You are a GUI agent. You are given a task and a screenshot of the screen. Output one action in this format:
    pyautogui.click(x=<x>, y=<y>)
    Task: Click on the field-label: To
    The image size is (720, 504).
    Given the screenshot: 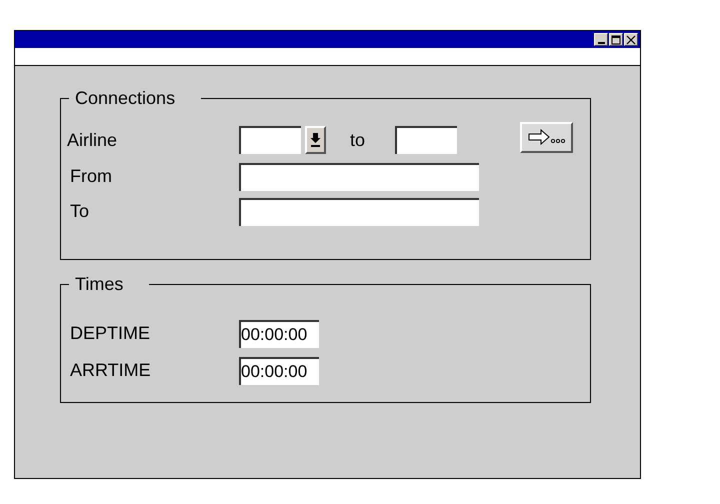 What is the action you would take?
    pyautogui.click(x=79, y=211)
    